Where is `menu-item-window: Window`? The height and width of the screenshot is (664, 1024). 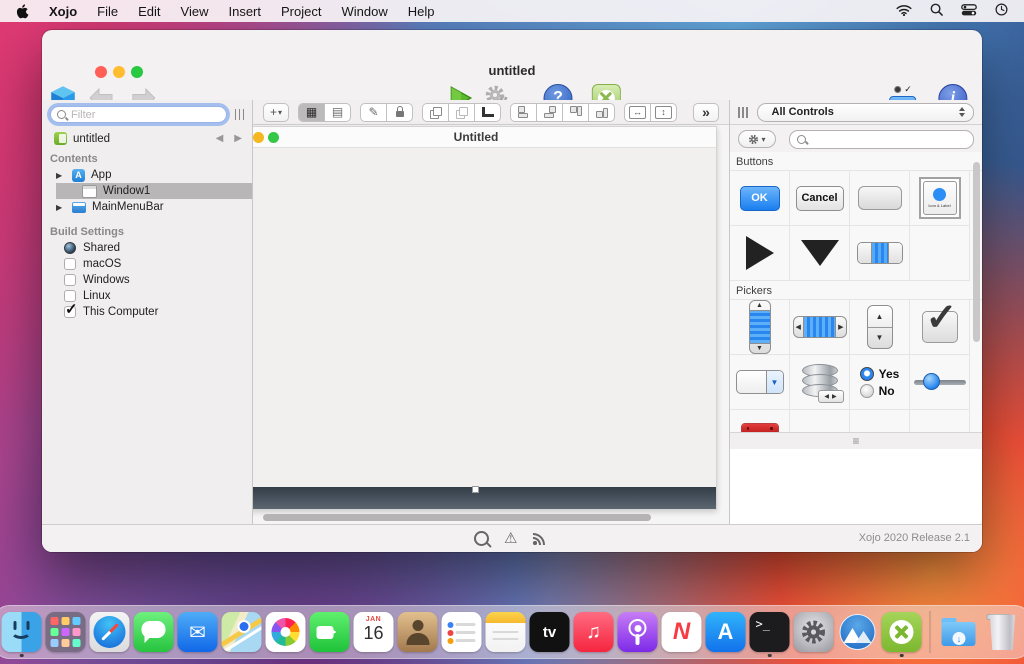
menu-item-window: Window is located at coordinates (364, 11).